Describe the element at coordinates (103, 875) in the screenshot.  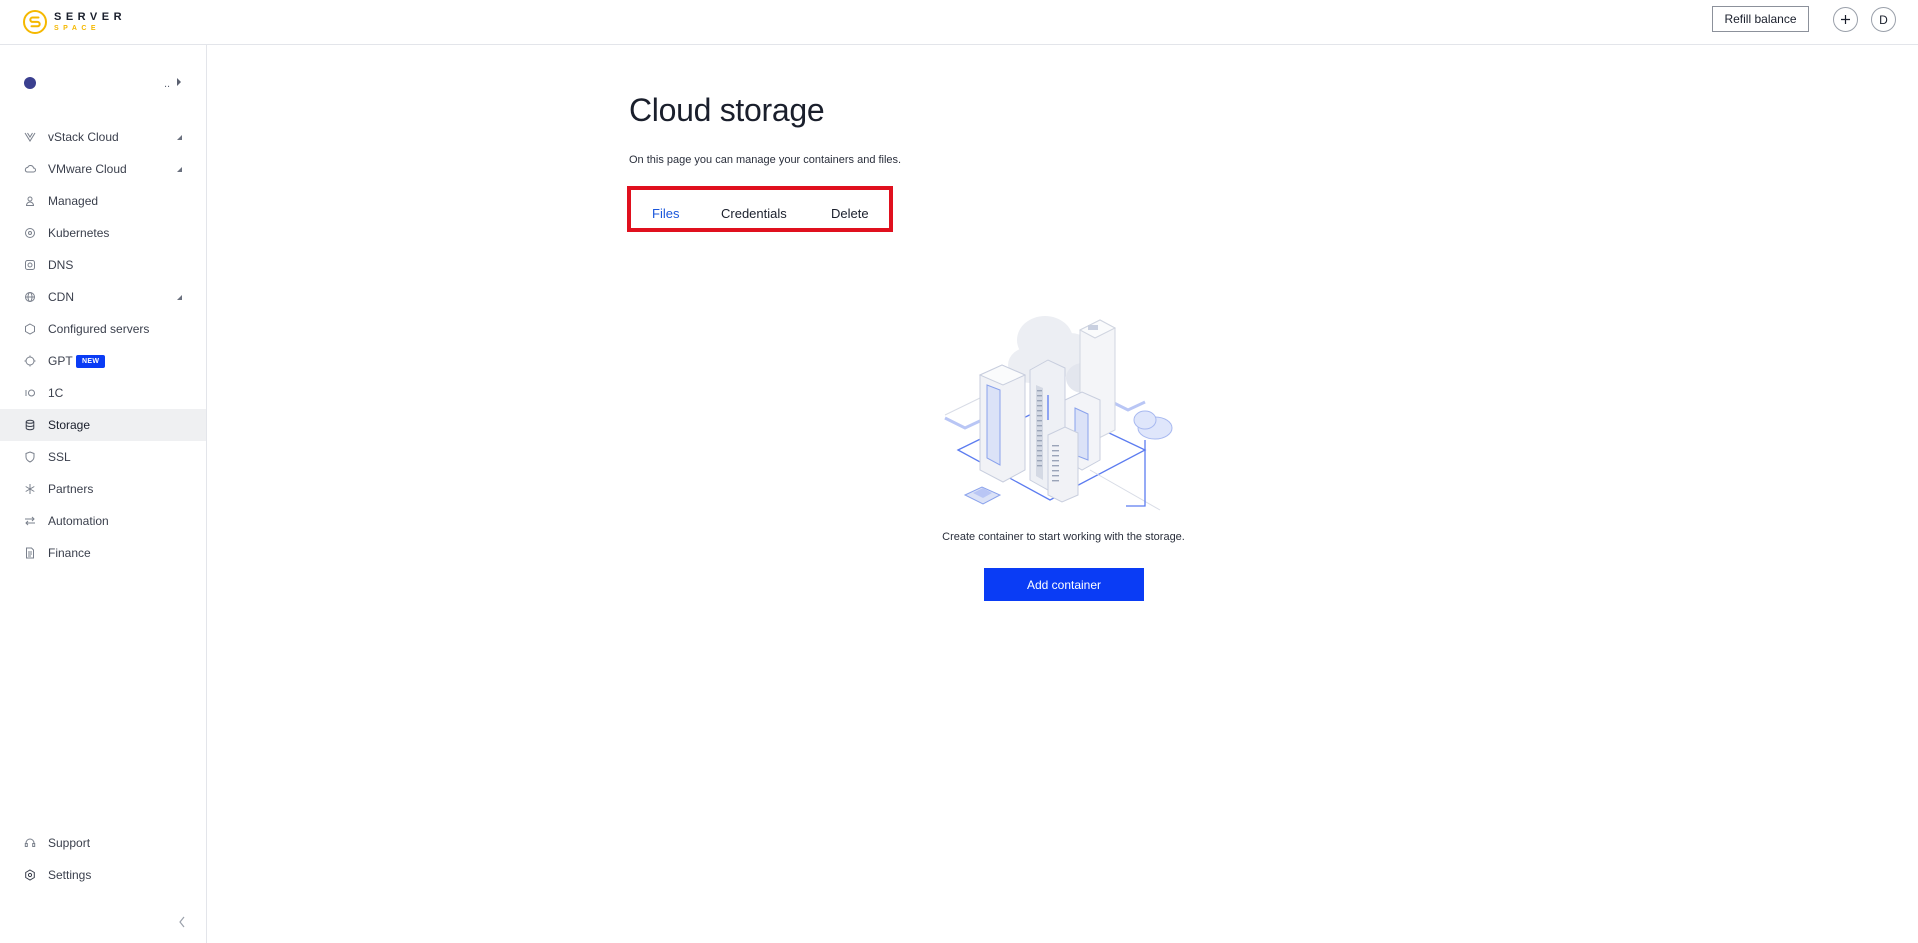
I see `sidebar-item-settings: Settings` at that location.